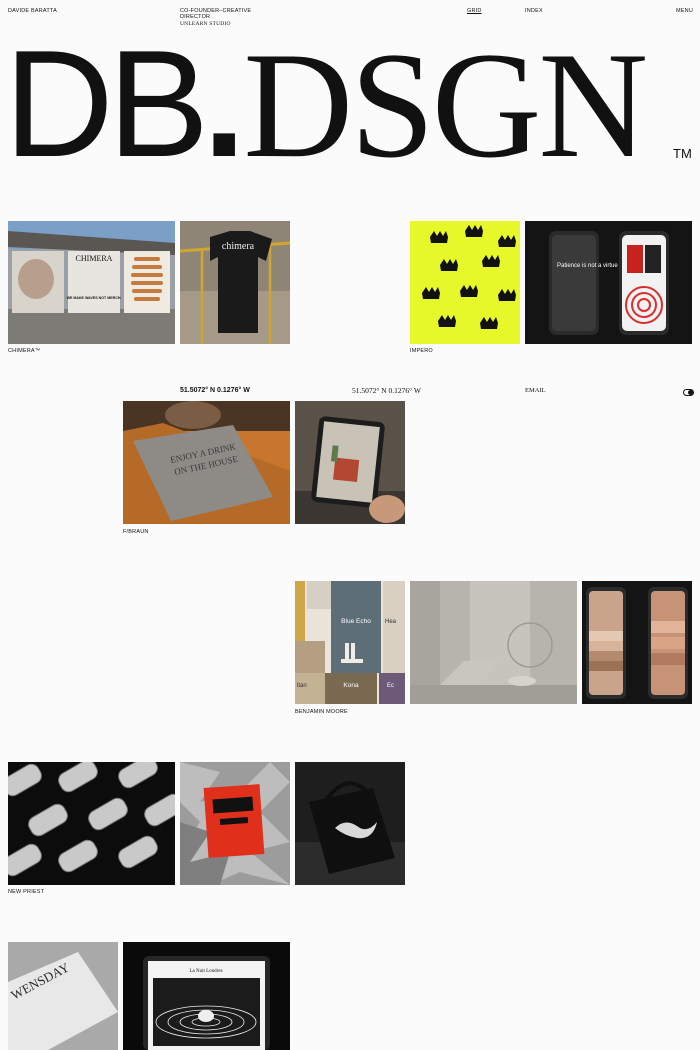 Image resolution: width=700 pixels, height=1050 pixels. Describe the element at coordinates (206, 462) in the screenshot. I see `fbraun-coaster-image: ENJOY A DRINK ON THE HOUSE` at that location.